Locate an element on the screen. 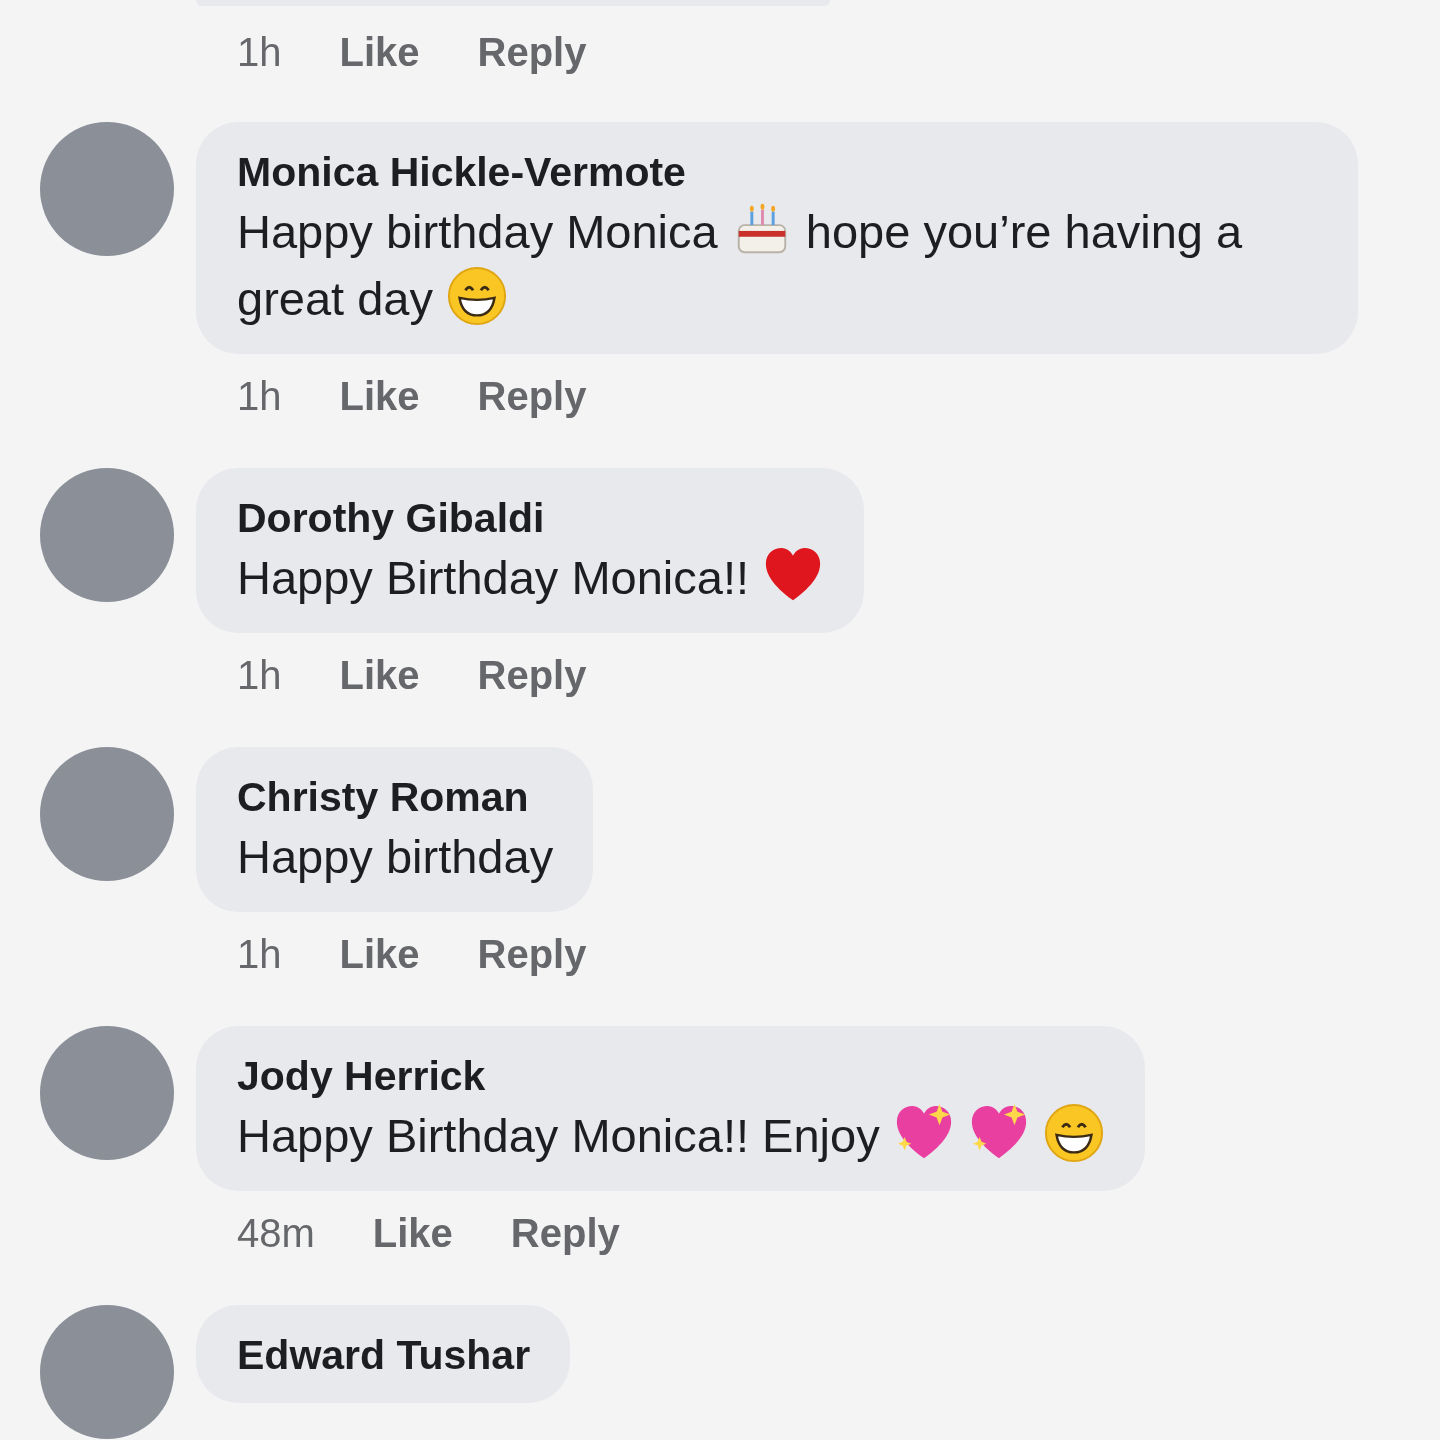  author-name: Edward Tushar is located at coordinates (384, 1355).